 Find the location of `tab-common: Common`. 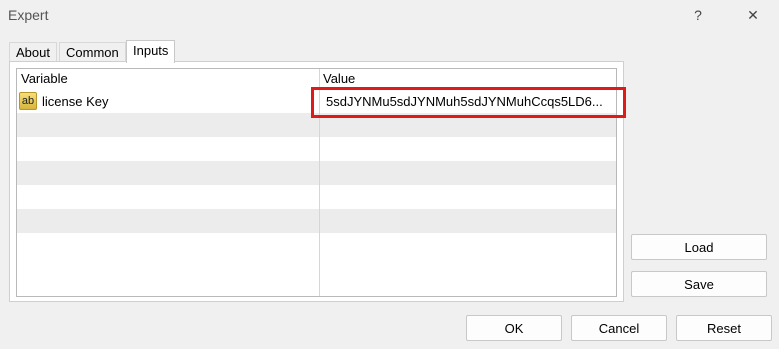

tab-common: Common is located at coordinates (92, 52).